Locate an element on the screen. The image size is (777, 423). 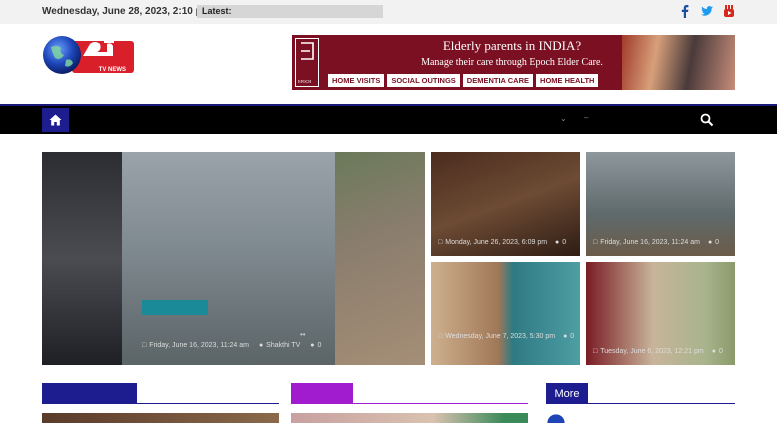
featured-post-3: □ Wednesday, June 7, 2023, 5:30 pm ● 0 is located at coordinates (505, 313).